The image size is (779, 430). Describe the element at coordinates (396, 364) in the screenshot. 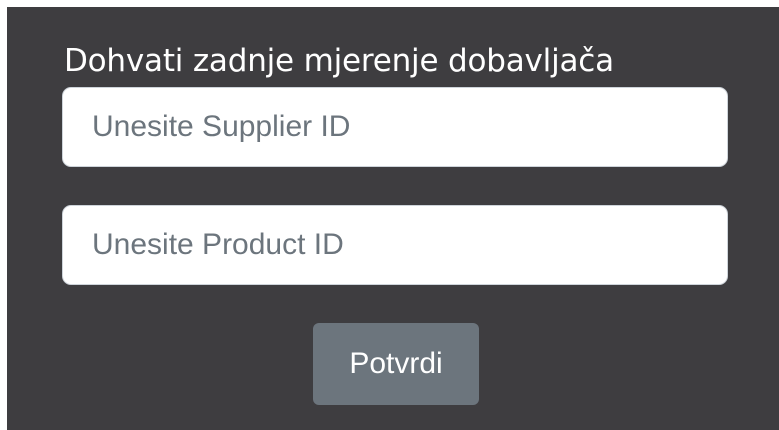

I see `submit-button: Potvrdi` at that location.